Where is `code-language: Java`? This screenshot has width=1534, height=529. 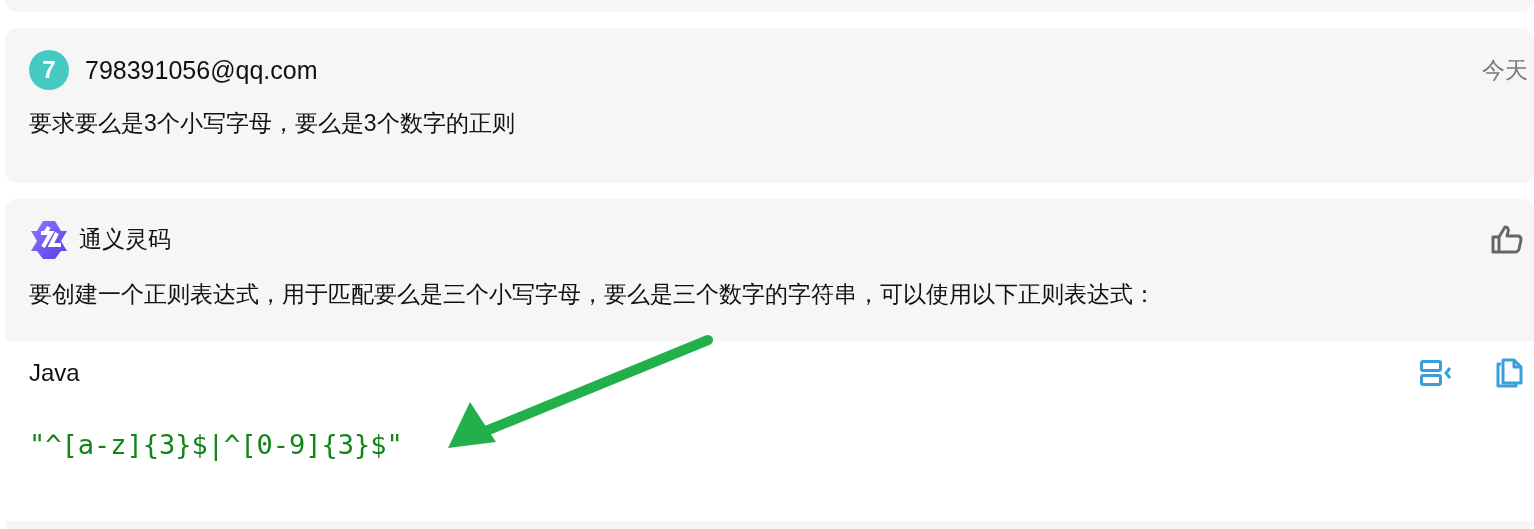
code-language: Java is located at coordinates (54, 373).